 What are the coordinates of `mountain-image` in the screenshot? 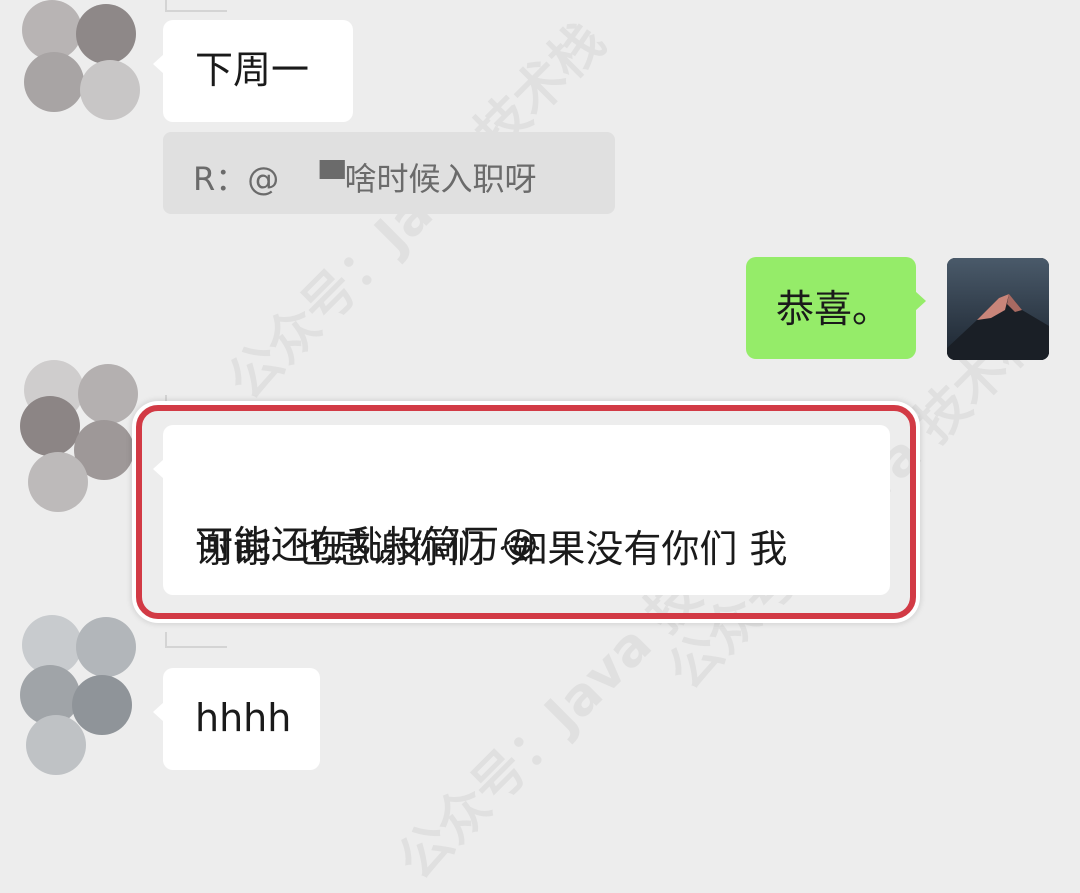 It's located at (998, 309).